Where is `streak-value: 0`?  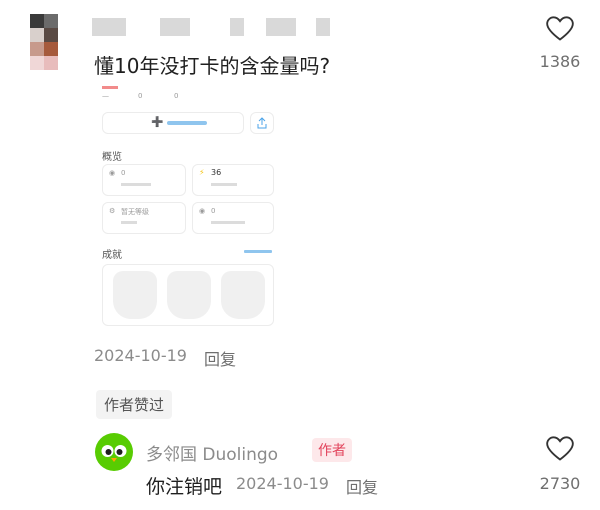 streak-value: 0 is located at coordinates (123, 173).